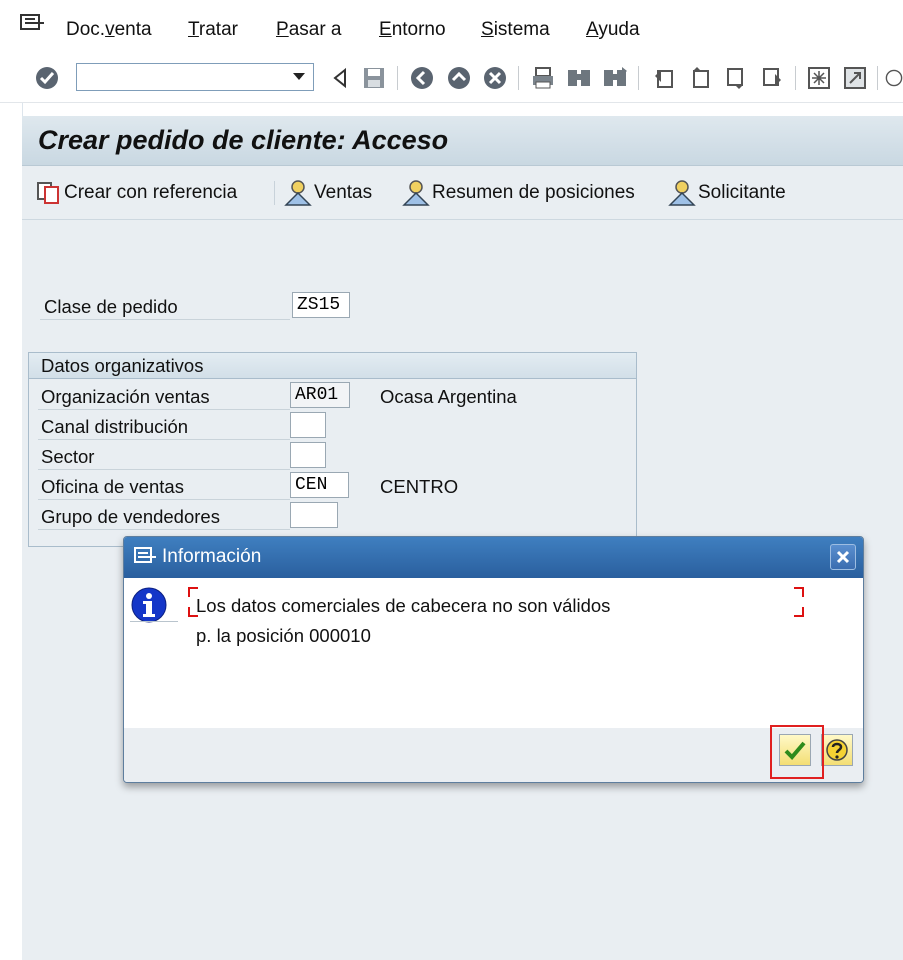  I want to click on sales-office-field: CEN, so click(319, 485).